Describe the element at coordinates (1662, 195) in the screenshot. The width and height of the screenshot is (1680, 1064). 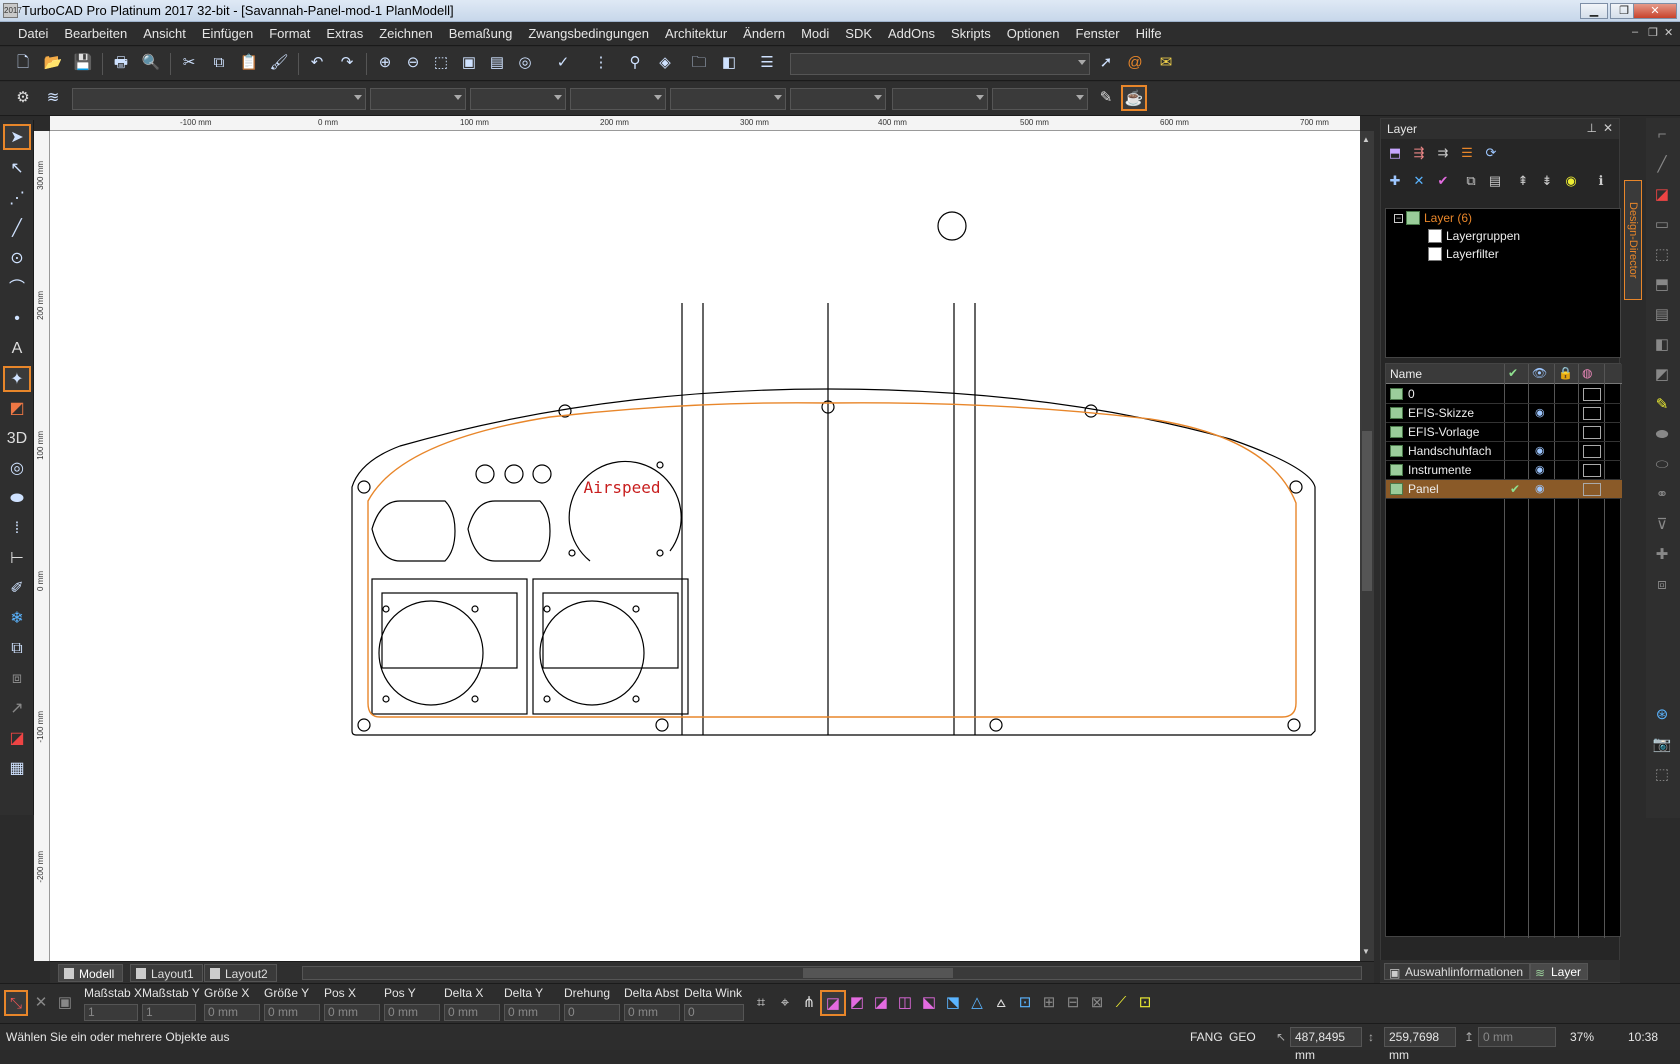
I see `rt-tool-3-icon: ◪` at that location.